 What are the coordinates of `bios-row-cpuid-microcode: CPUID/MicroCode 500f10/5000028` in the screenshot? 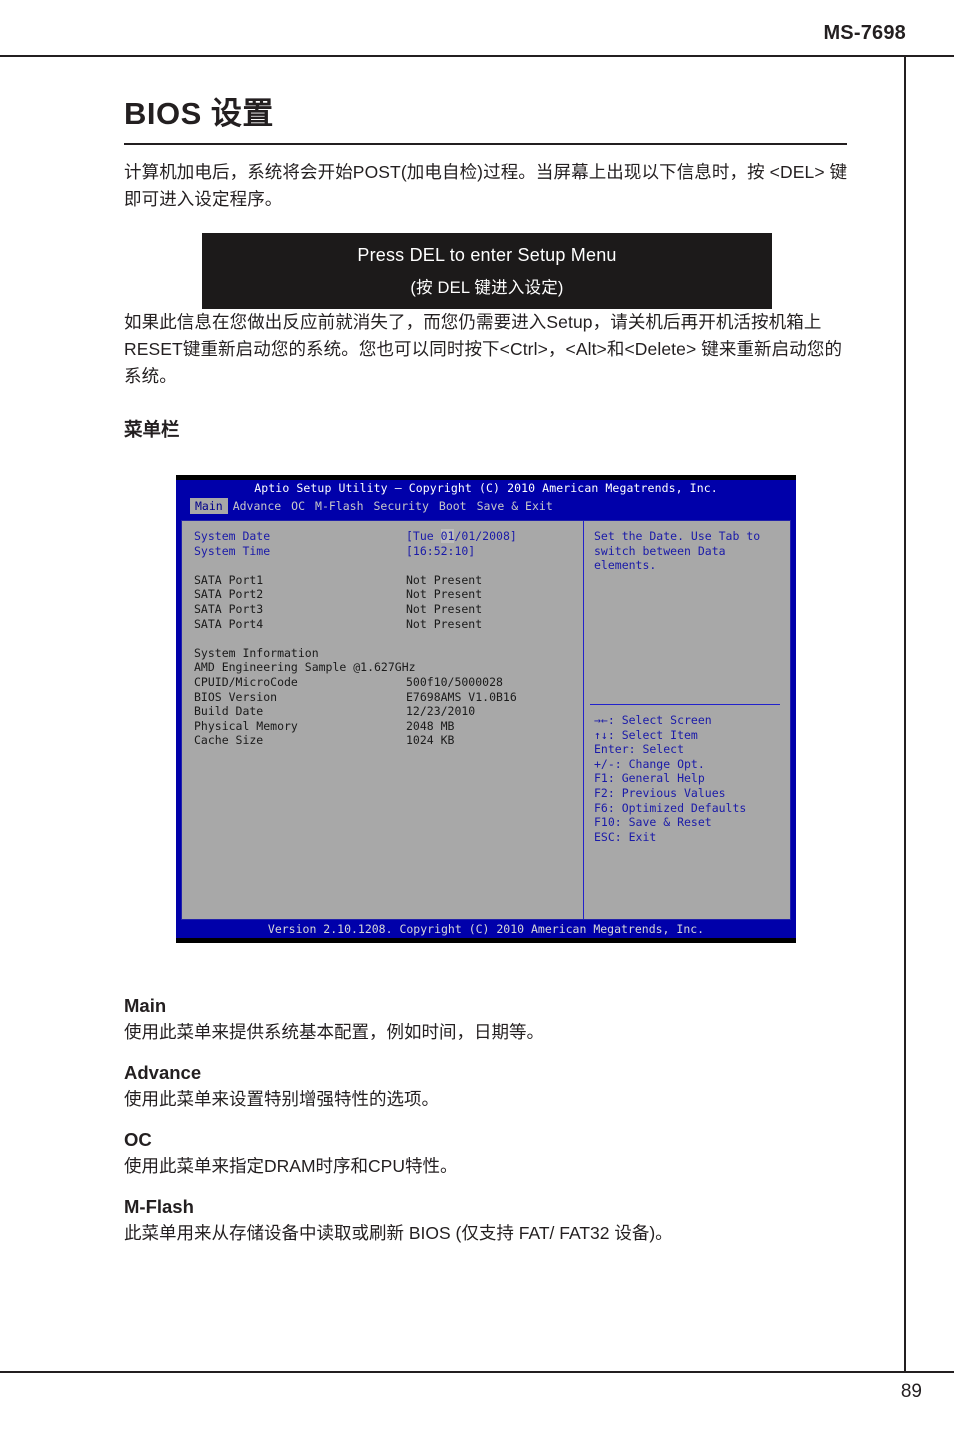 It's located at (388, 682).